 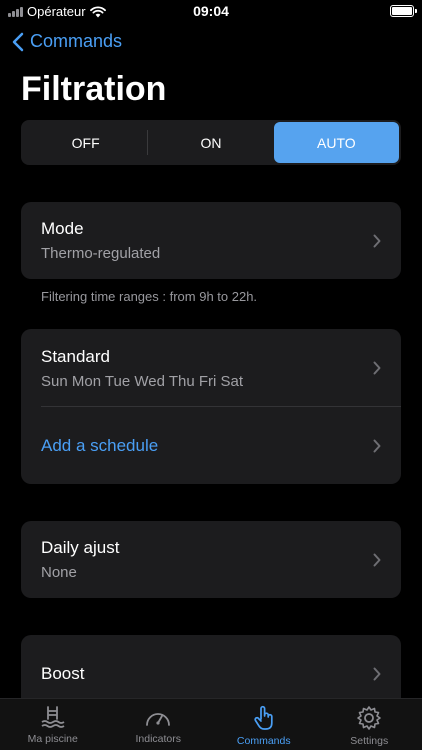 I want to click on tab-label: Indicators, so click(x=158, y=739).